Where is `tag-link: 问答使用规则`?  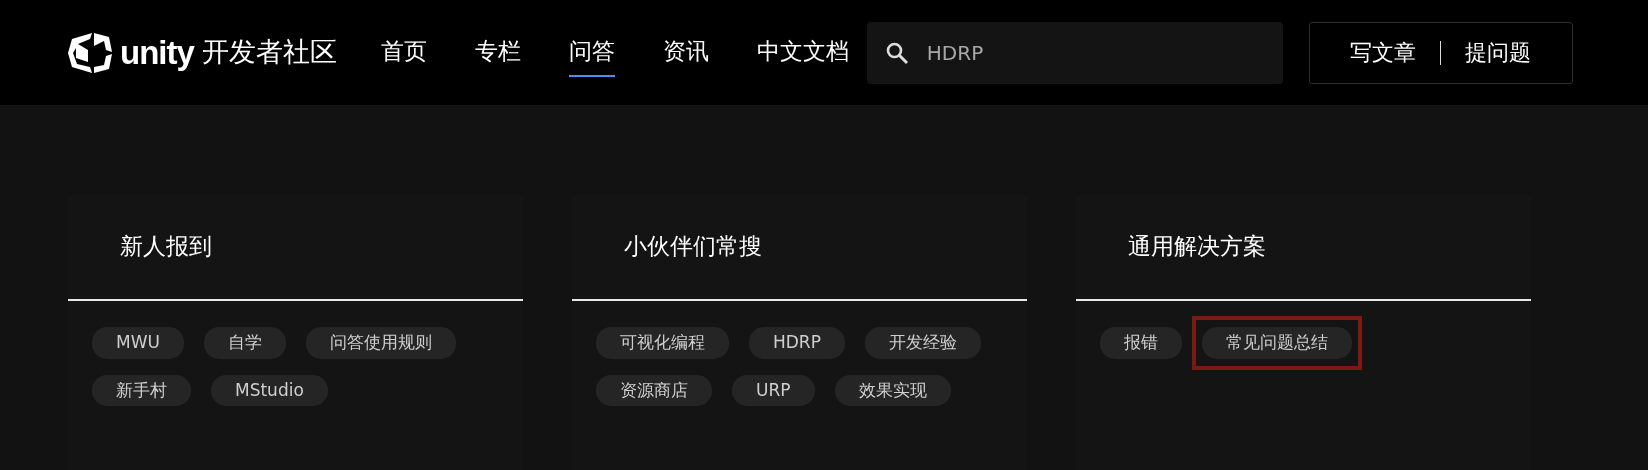
tag-link: 问答使用规则 is located at coordinates (380, 343).